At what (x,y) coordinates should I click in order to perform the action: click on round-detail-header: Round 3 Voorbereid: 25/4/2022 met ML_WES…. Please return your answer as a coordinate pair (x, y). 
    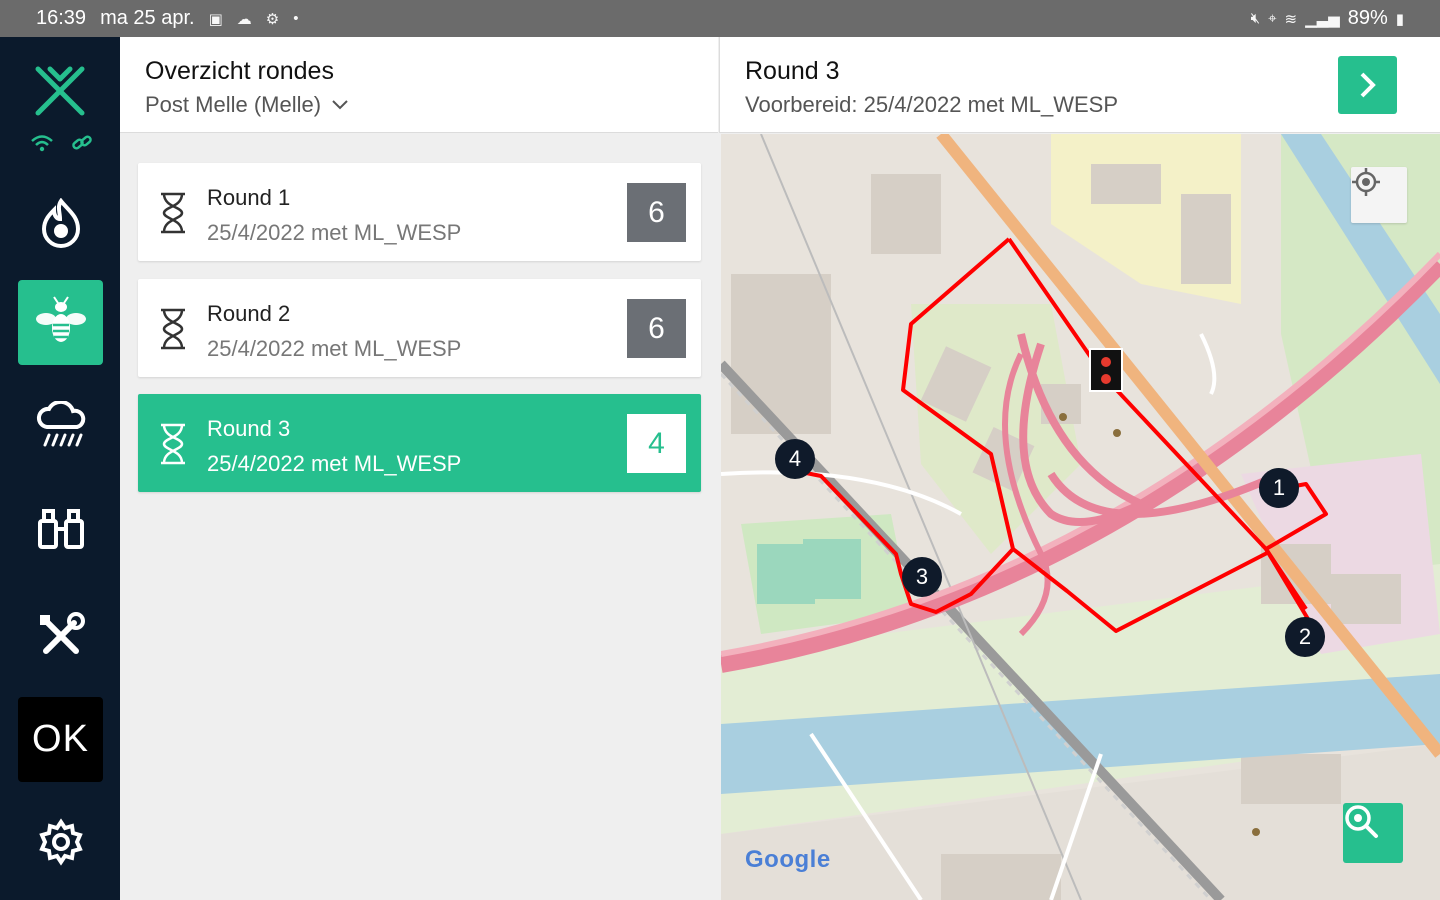
    Looking at the image, I should click on (1079, 85).